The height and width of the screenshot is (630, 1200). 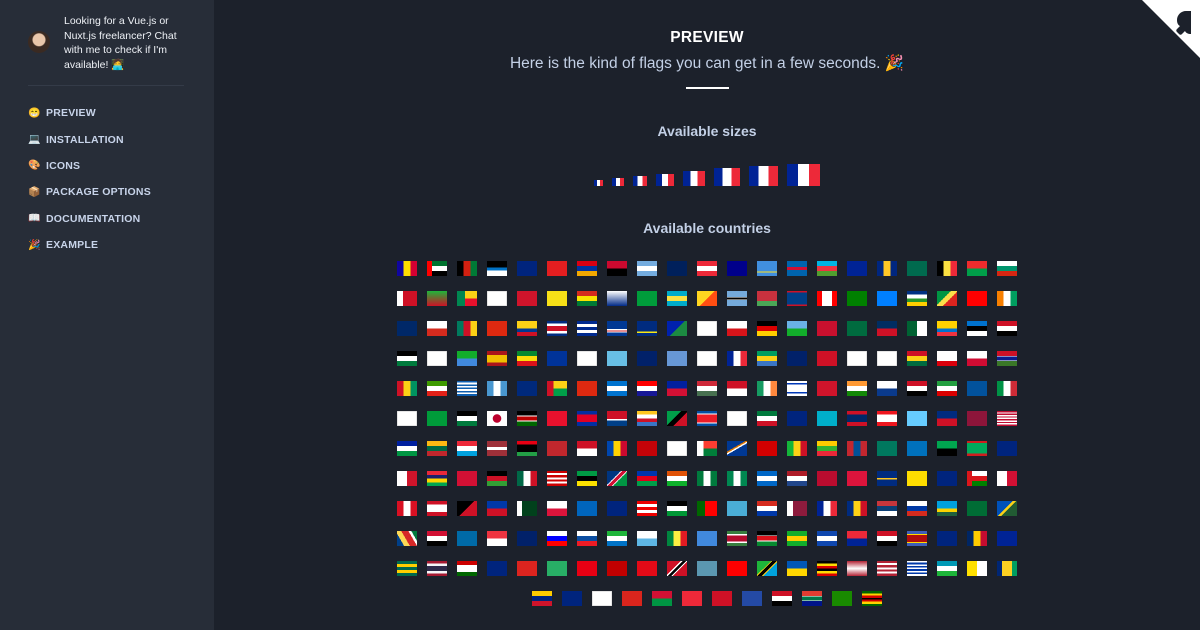 I want to click on flag-lt, so click(x=437, y=448).